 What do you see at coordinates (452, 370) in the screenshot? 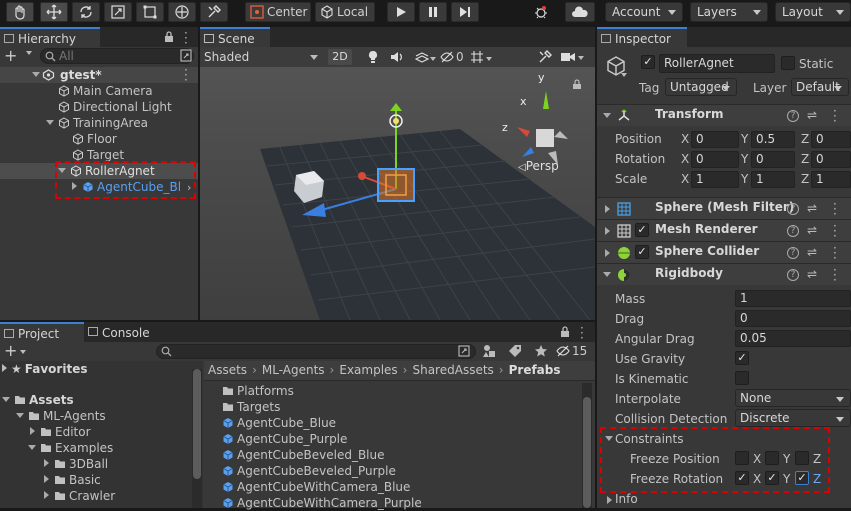
I see `breadcrumb-shared-assets: SharedAssets` at bounding box center [452, 370].